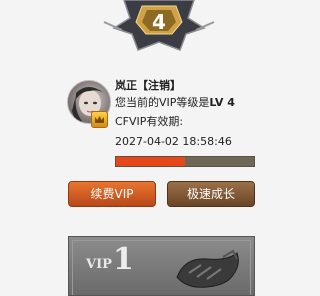 The width and height of the screenshot is (320, 296). What do you see at coordinates (161, 266) in the screenshot?
I see `vip-tier-card: VIP 1` at bounding box center [161, 266].